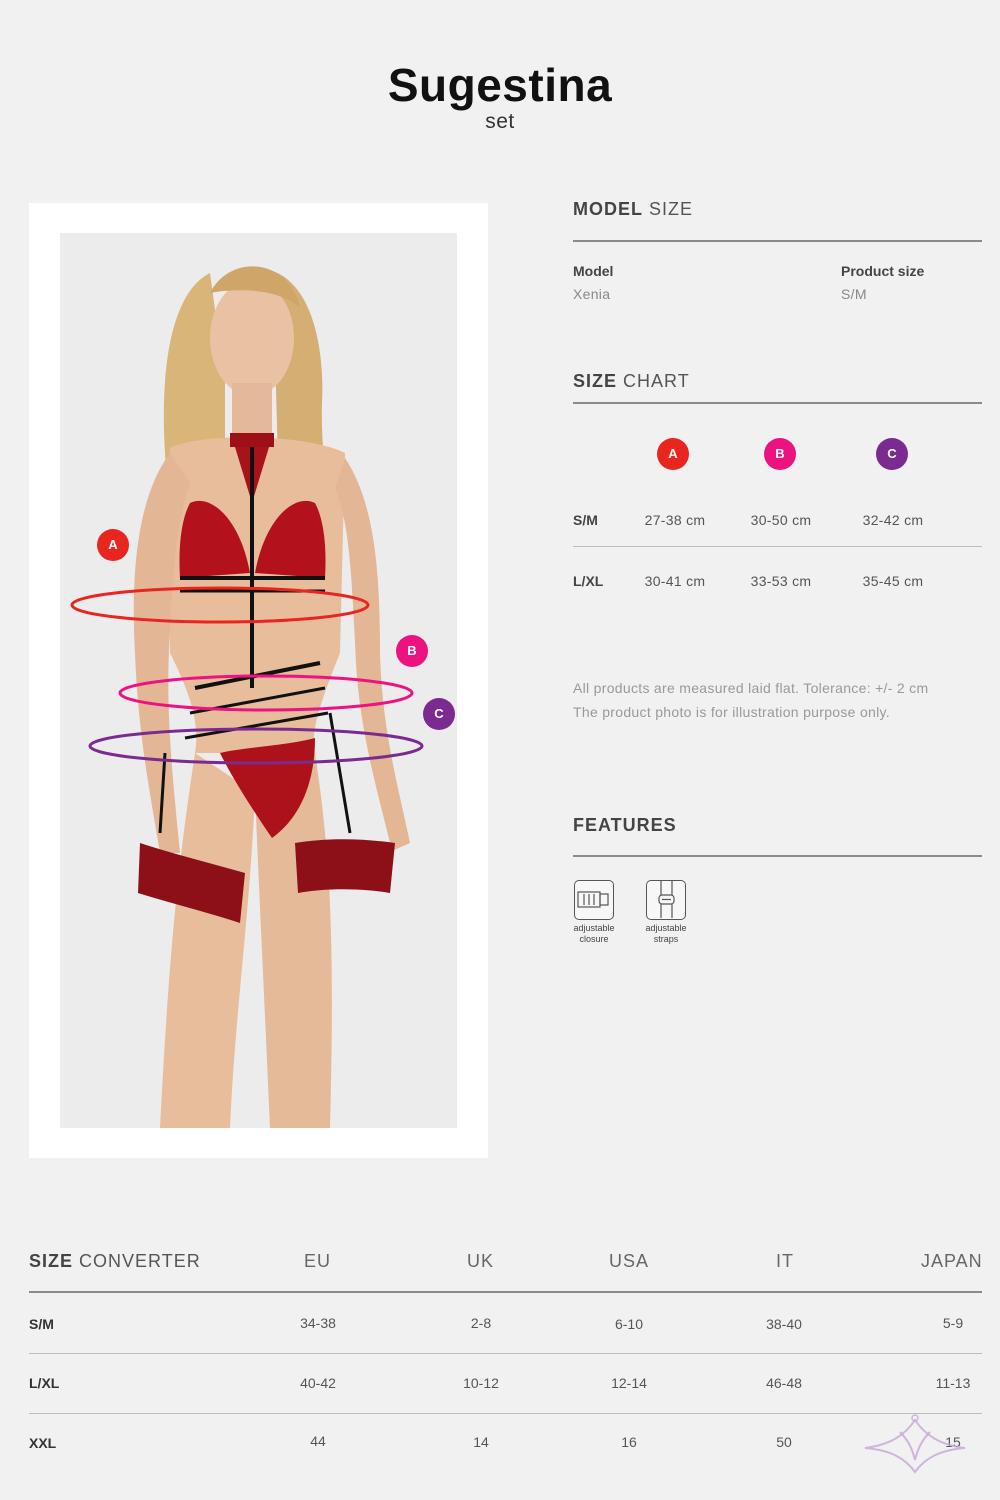  I want to click on marker-b-badge: B, so click(412, 651).